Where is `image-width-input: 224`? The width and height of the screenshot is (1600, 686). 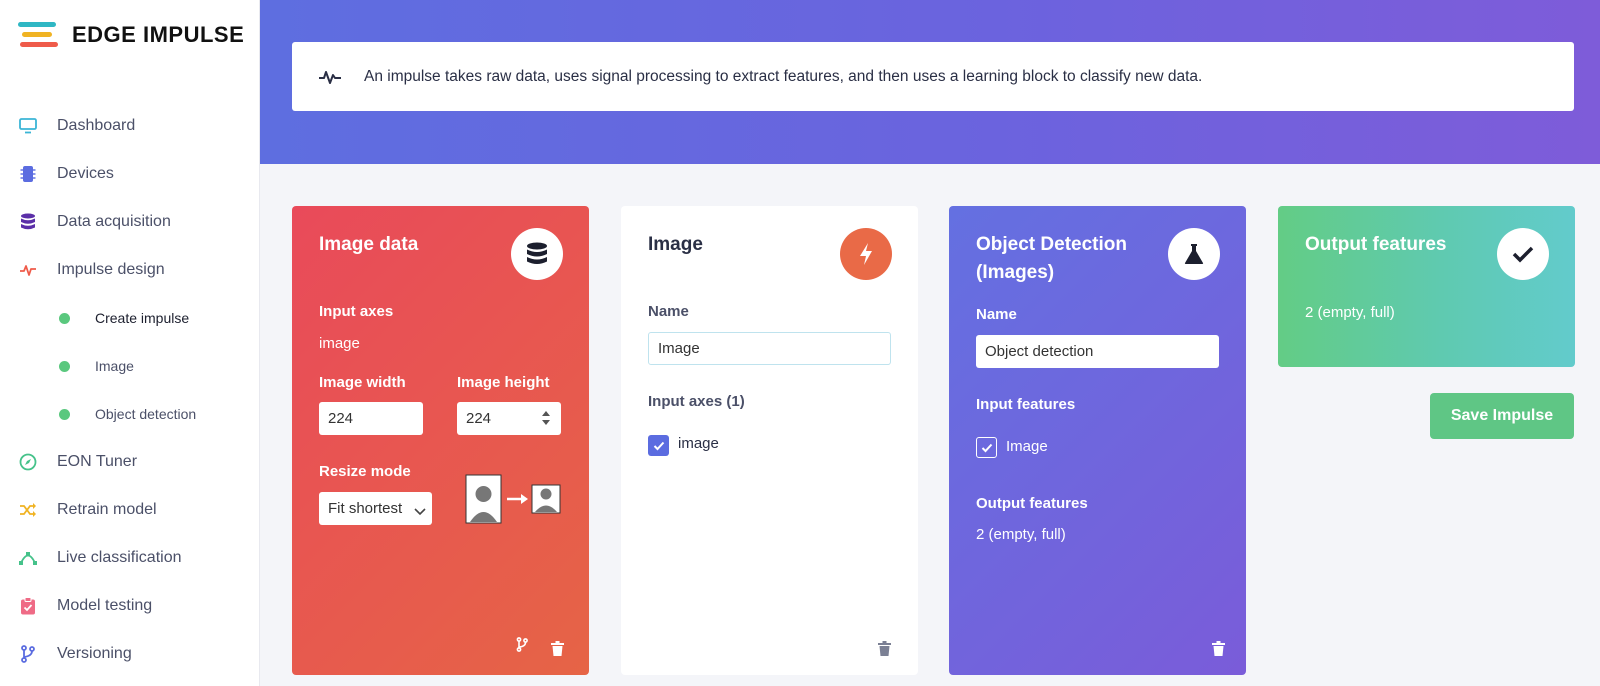 image-width-input: 224 is located at coordinates (371, 418).